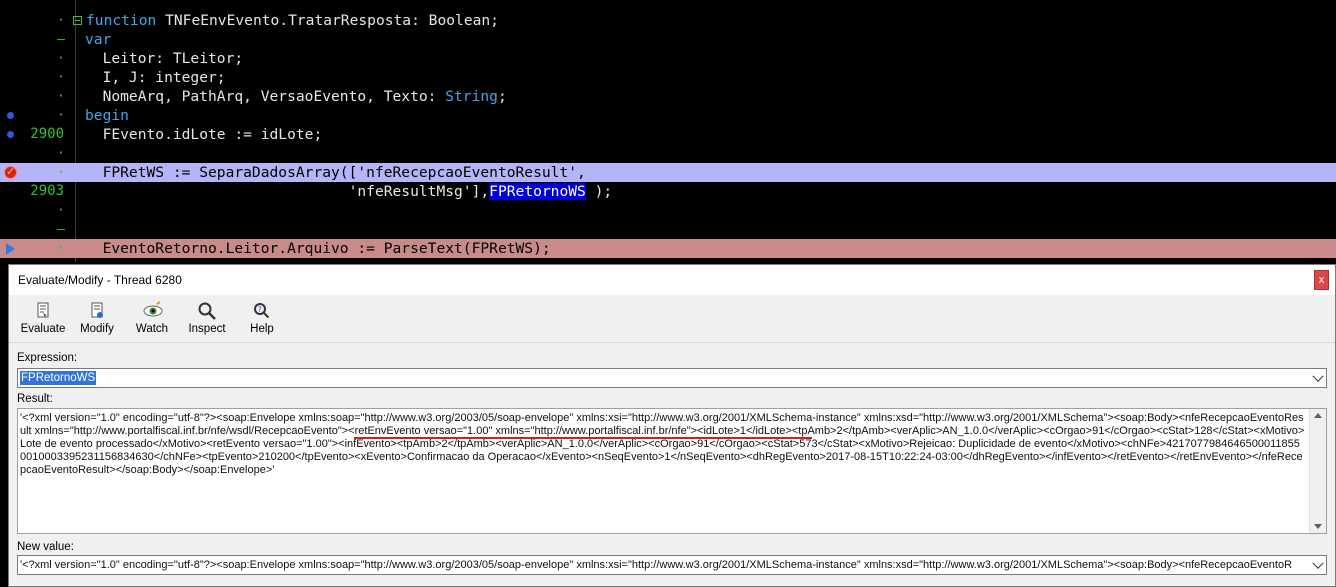  I want to click on expression-label: Expression:, so click(47, 358).